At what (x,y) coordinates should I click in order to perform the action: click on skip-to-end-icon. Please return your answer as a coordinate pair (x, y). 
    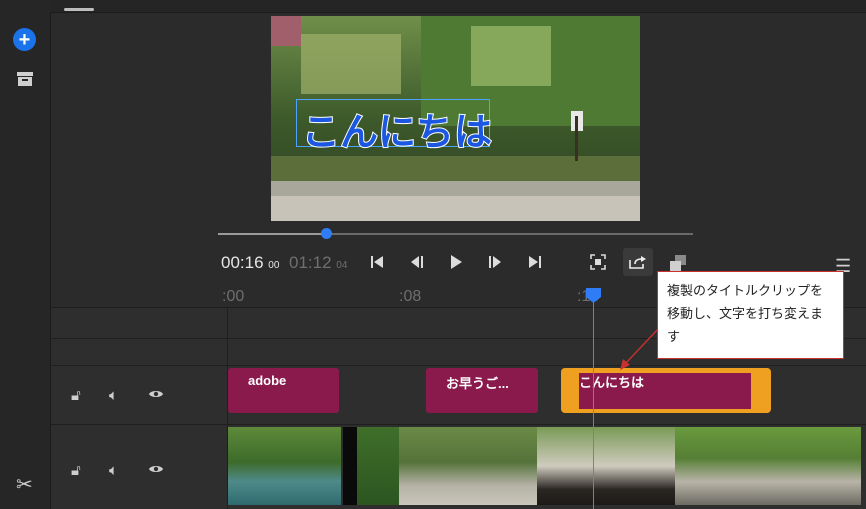
    Looking at the image, I should click on (535, 262).